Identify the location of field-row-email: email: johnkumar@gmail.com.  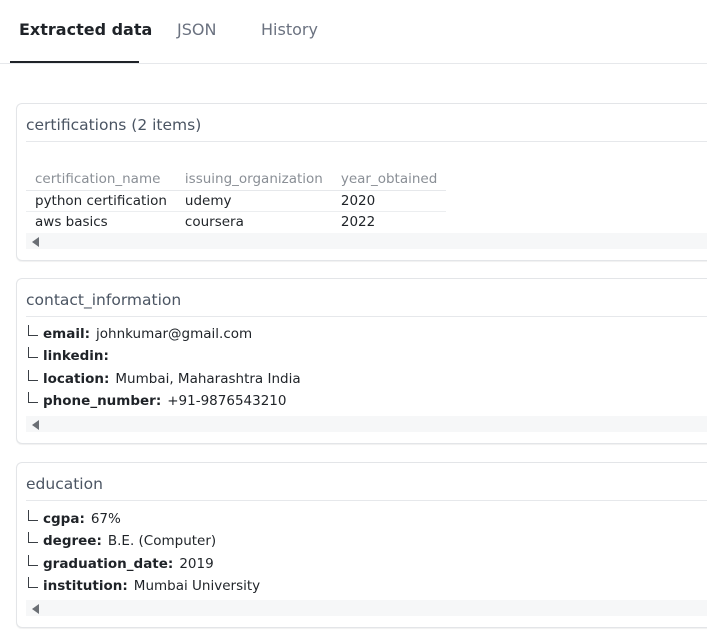
(140, 334).